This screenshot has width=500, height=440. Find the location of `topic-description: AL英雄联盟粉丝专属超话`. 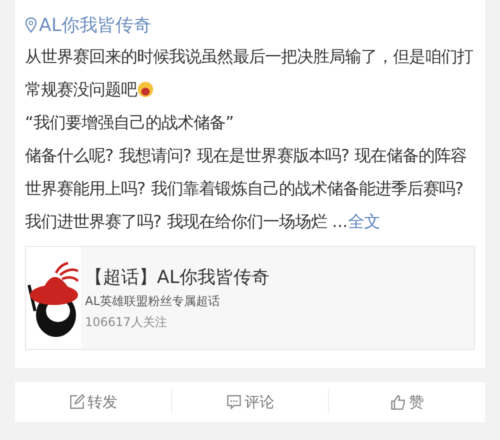

topic-description: AL英雄联盟粉丝专属超话 is located at coordinates (153, 301).